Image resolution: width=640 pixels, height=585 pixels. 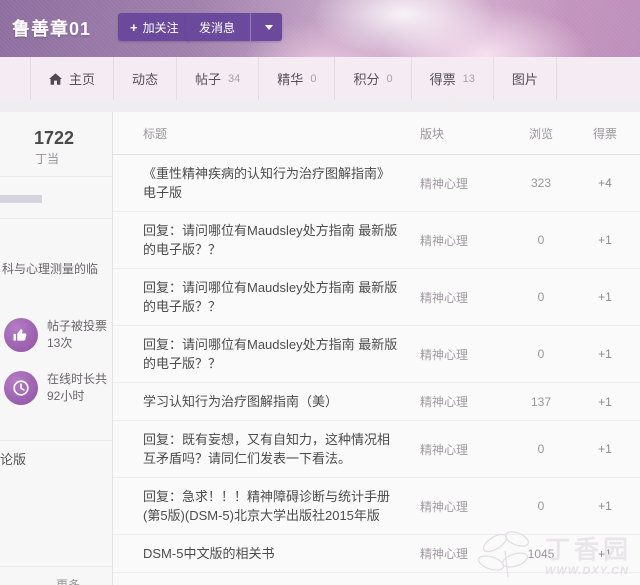 I want to click on more-link: 更多, so click(x=68, y=580).